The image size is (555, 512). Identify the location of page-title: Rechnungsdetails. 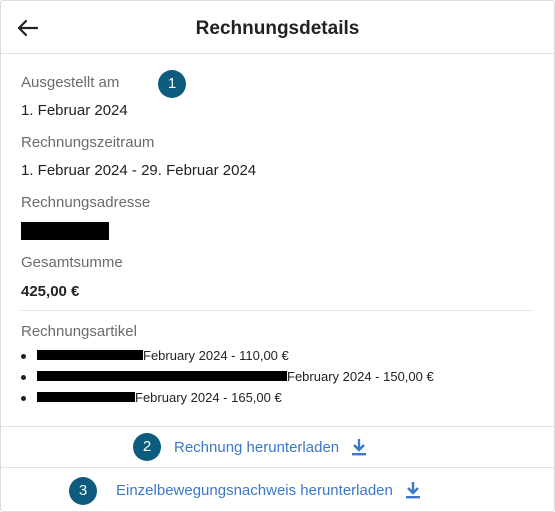
(277, 28).